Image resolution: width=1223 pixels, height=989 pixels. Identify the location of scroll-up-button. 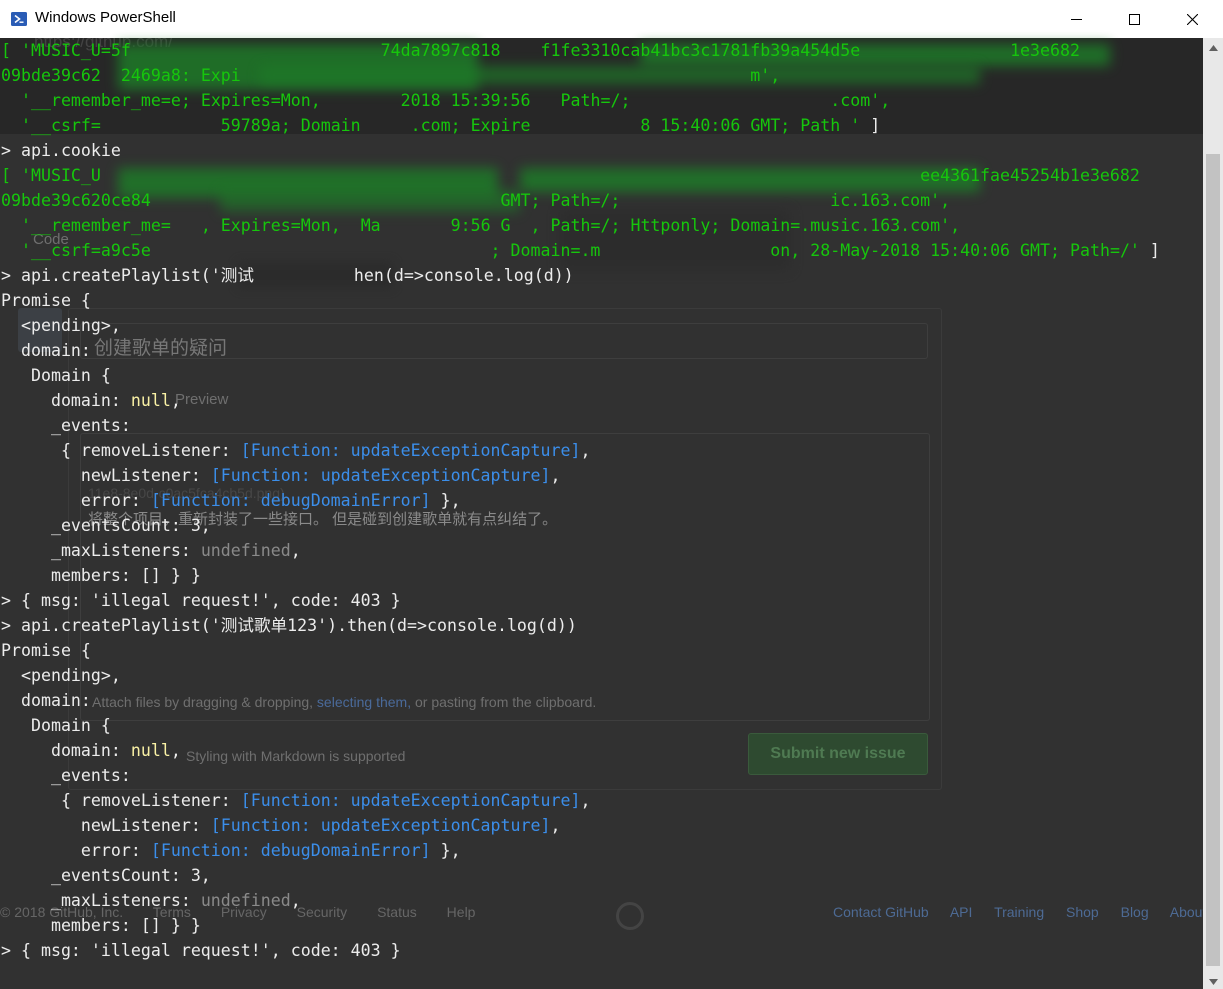
(1213, 46).